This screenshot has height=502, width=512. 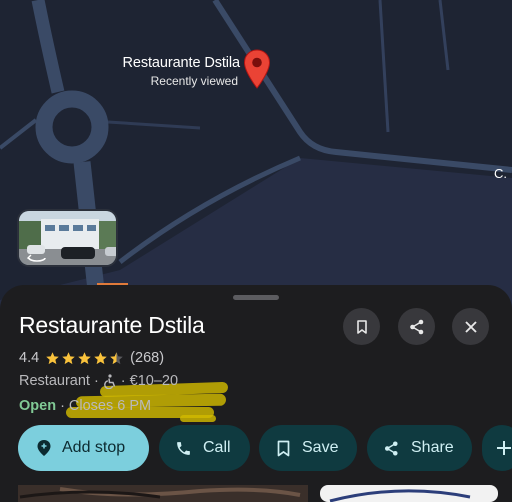 What do you see at coordinates (67, 238) in the screenshot?
I see `street-view-thumbnail` at bounding box center [67, 238].